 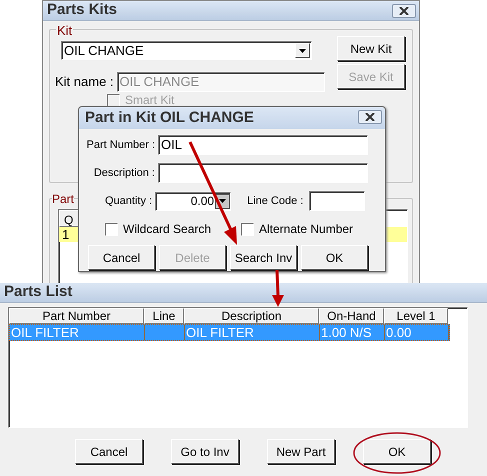 I want to click on column-header: Line, so click(x=164, y=316).